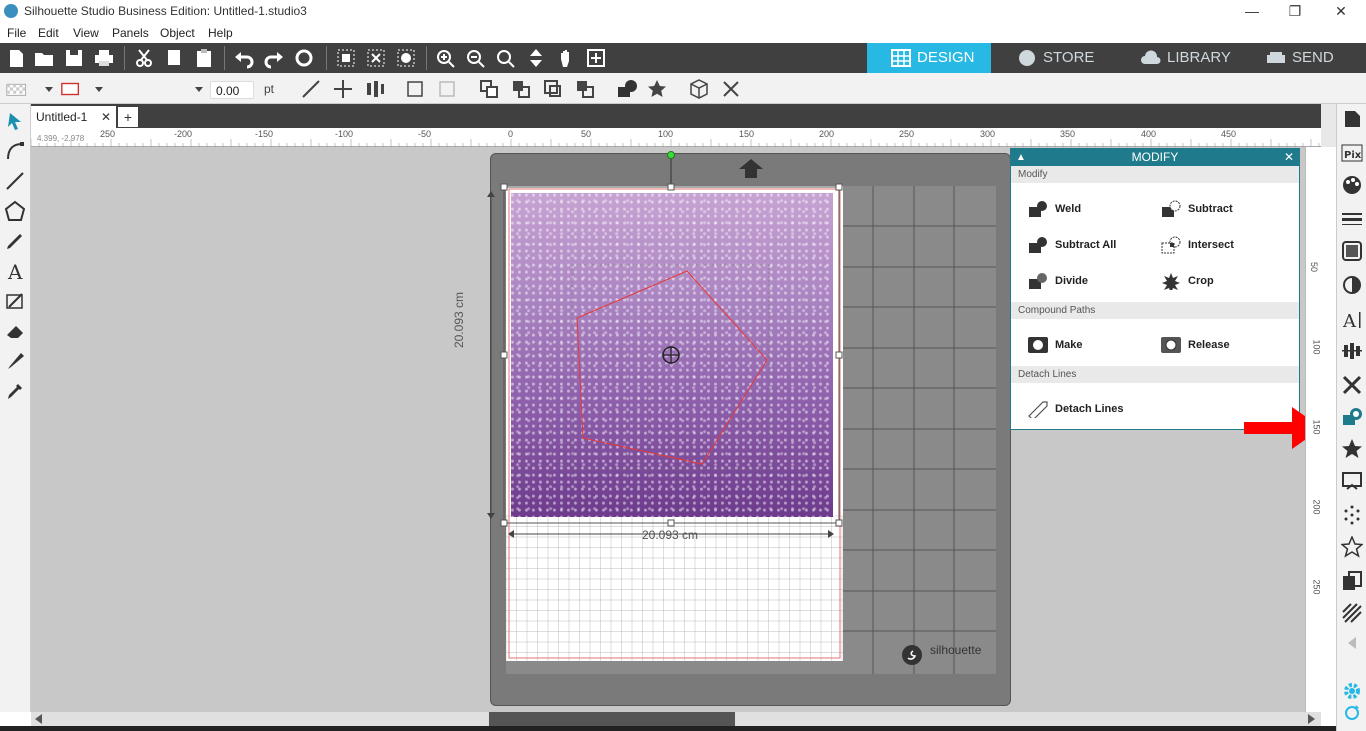 The height and width of the screenshot is (731, 1366). I want to click on nesting-icon, so click(1352, 581).